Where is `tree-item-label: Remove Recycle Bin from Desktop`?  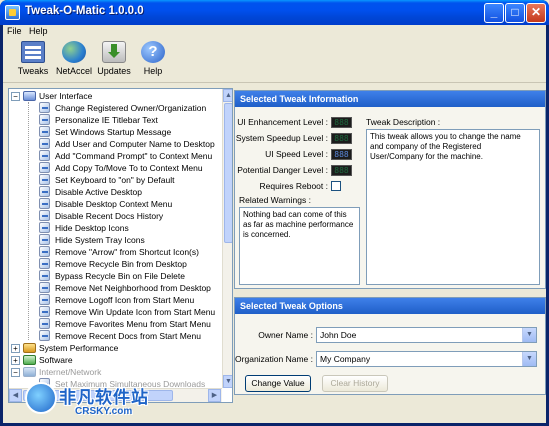 tree-item-label: Remove Recycle Bin from Desktop is located at coordinates (121, 264).